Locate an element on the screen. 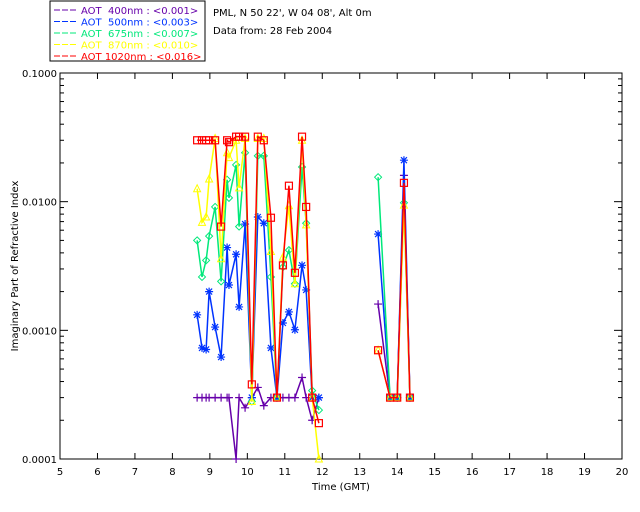 This screenshot has height=512, width=640. legend-entry: AOT 400nm : <0.001> is located at coordinates (139, 11).